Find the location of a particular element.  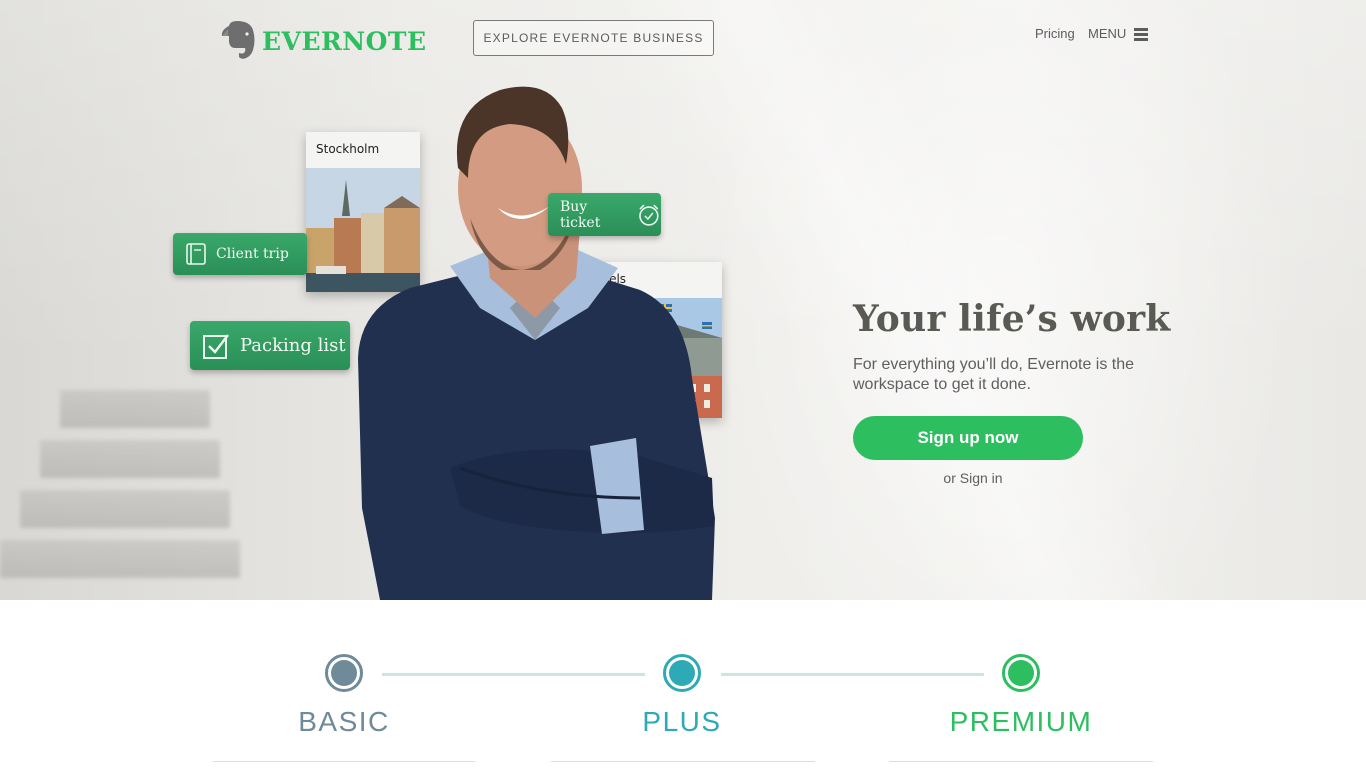

client-trip-note: Client trip is located at coordinates (240, 254).